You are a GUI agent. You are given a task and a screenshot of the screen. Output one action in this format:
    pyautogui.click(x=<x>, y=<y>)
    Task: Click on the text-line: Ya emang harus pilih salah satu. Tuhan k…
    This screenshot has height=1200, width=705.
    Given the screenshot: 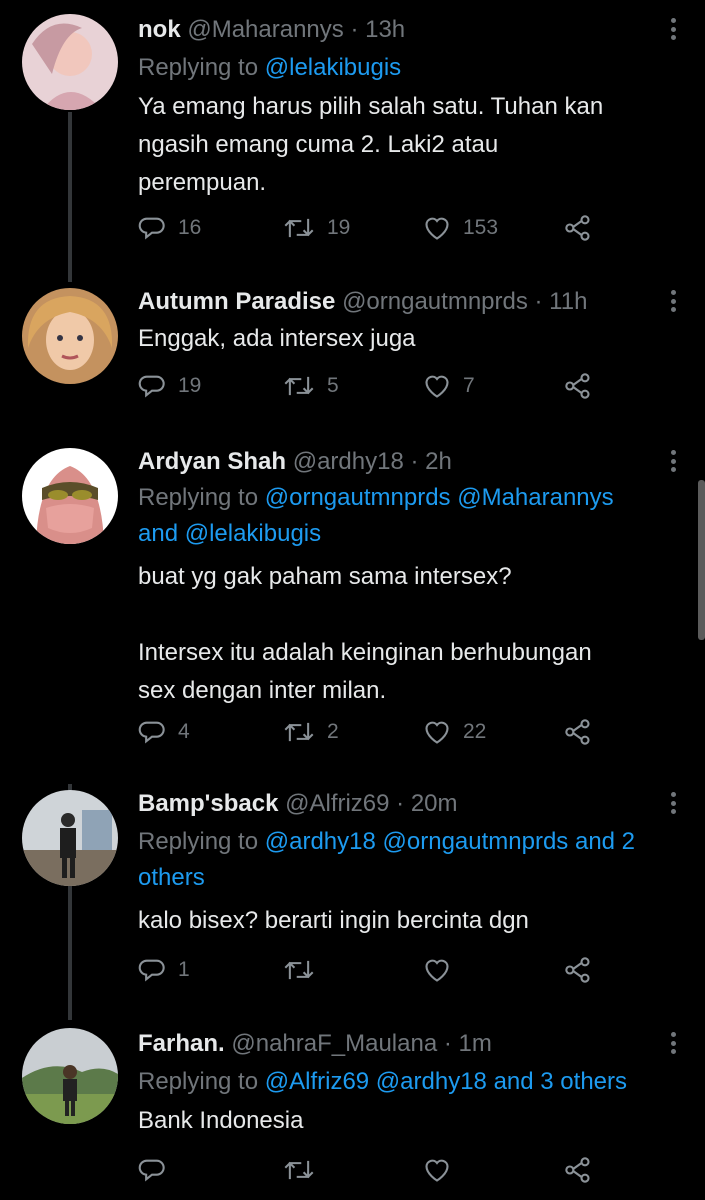 What is the action you would take?
    pyautogui.click(x=371, y=106)
    